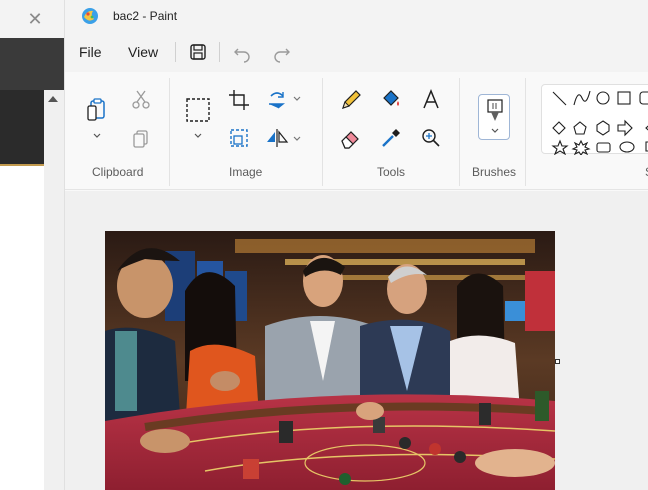 The image size is (648, 490). What do you see at coordinates (143, 52) in the screenshot?
I see `menu-view: View` at bounding box center [143, 52].